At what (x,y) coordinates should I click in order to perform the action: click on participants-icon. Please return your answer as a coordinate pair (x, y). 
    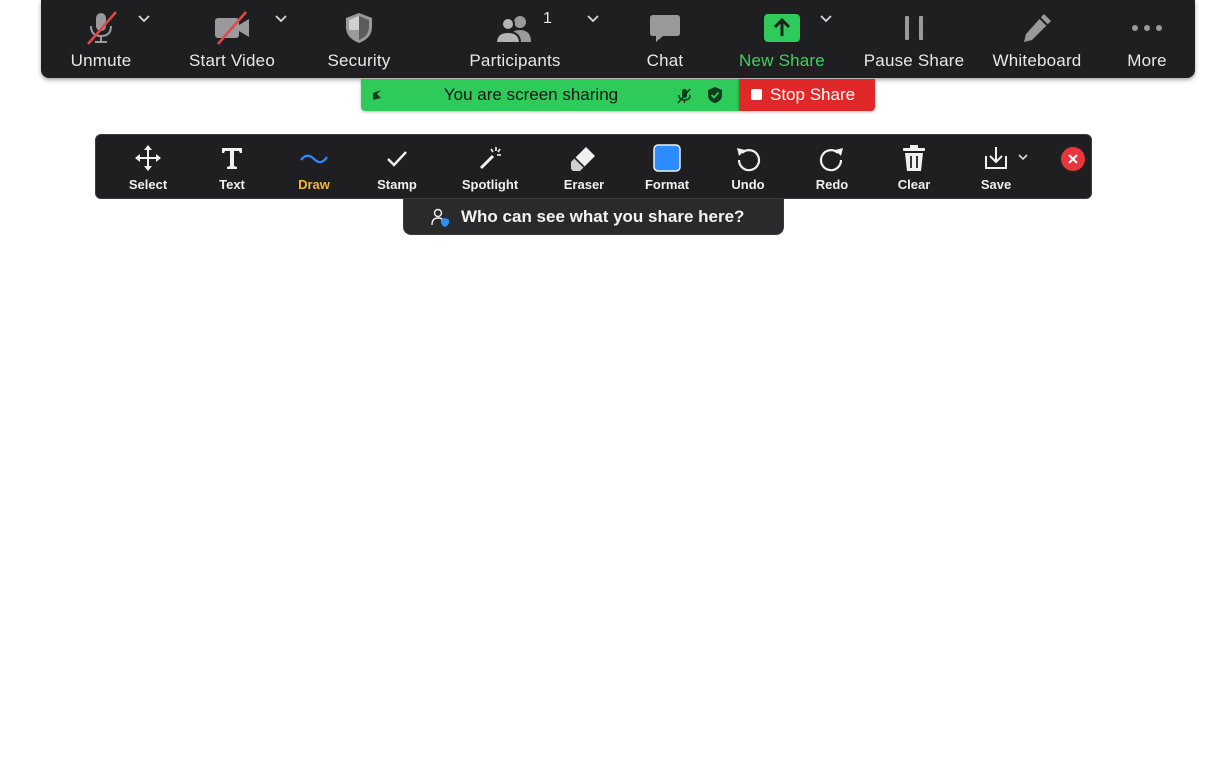
    Looking at the image, I should click on (512, 30).